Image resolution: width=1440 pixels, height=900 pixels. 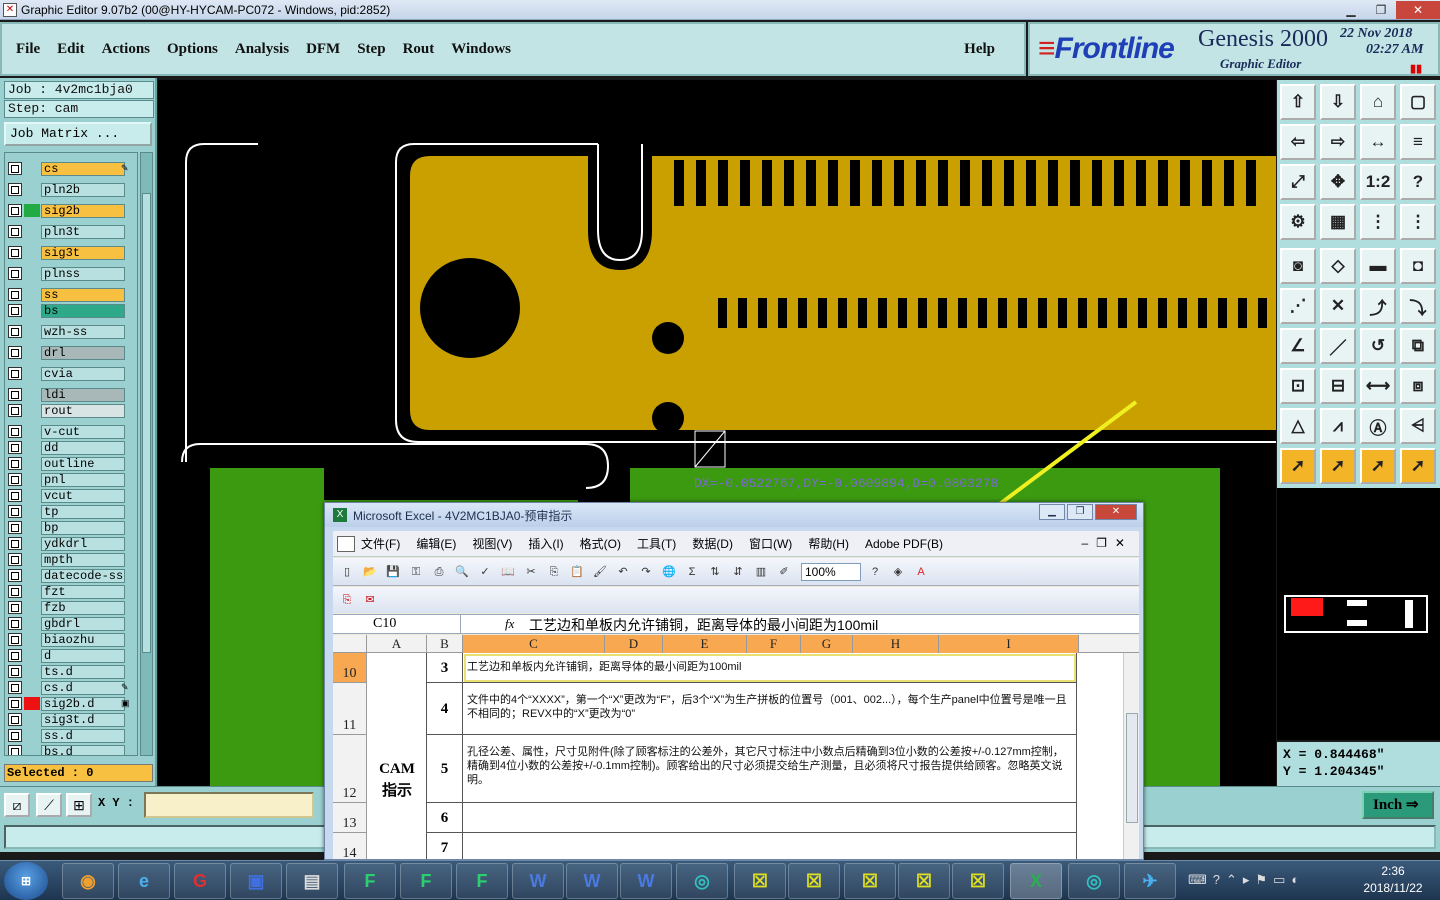 I want to click on pdf-convert-icon: ⎘, so click(x=347, y=600).